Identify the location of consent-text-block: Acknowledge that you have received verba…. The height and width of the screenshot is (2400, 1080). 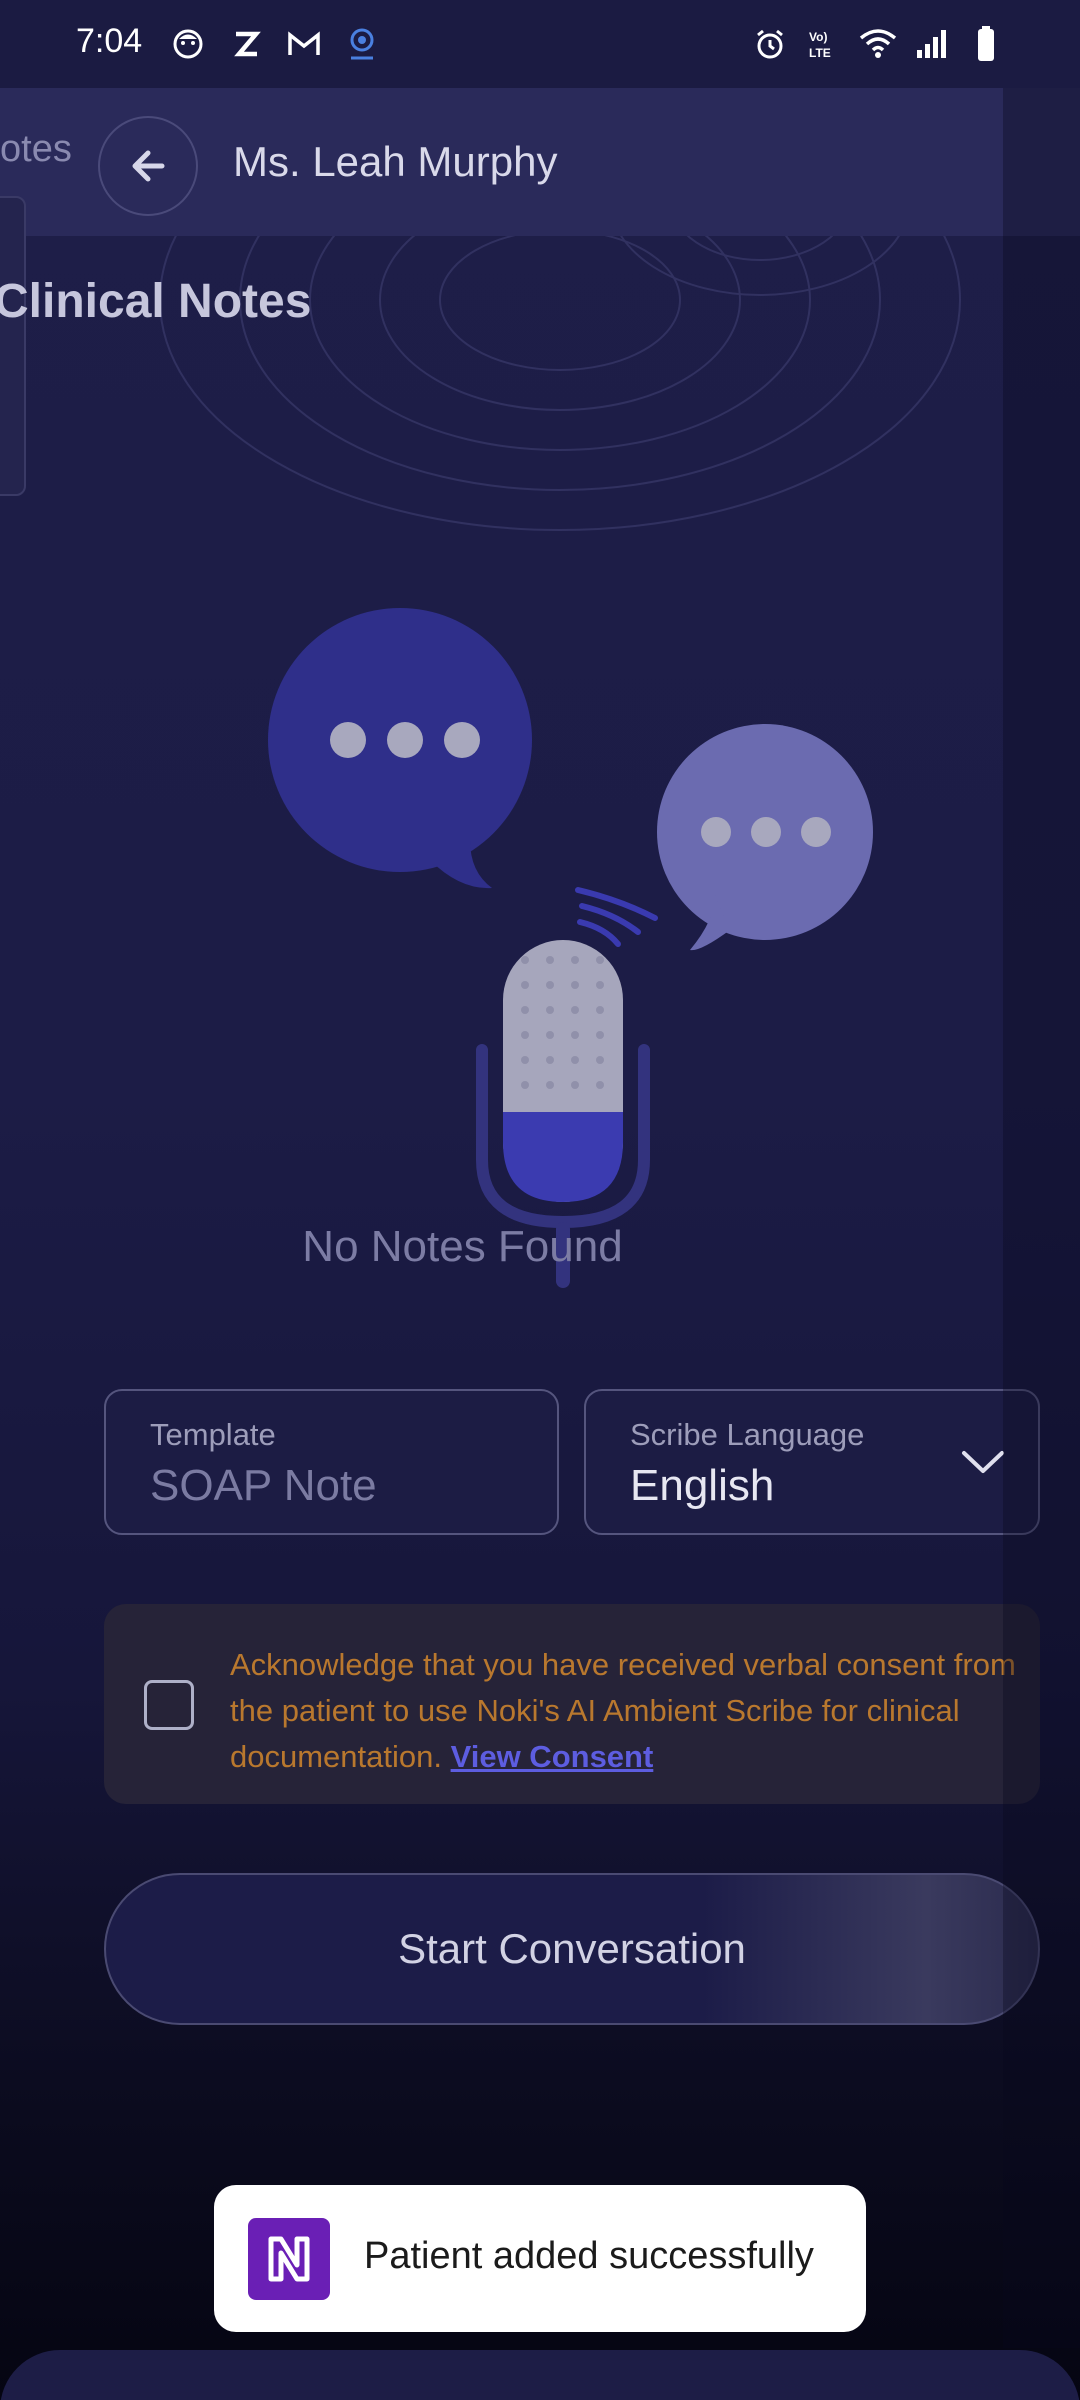
(625, 1711).